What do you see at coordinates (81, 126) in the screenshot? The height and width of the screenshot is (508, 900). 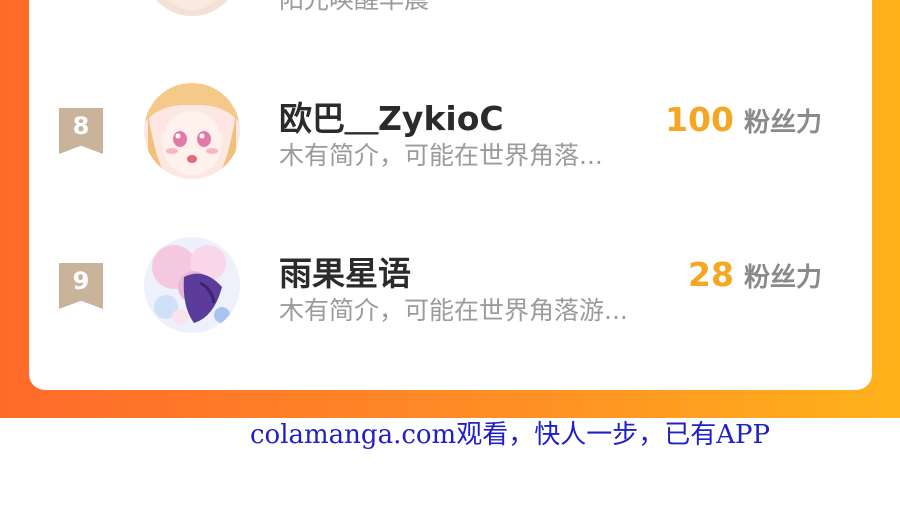 I see `rank-number: 8` at bounding box center [81, 126].